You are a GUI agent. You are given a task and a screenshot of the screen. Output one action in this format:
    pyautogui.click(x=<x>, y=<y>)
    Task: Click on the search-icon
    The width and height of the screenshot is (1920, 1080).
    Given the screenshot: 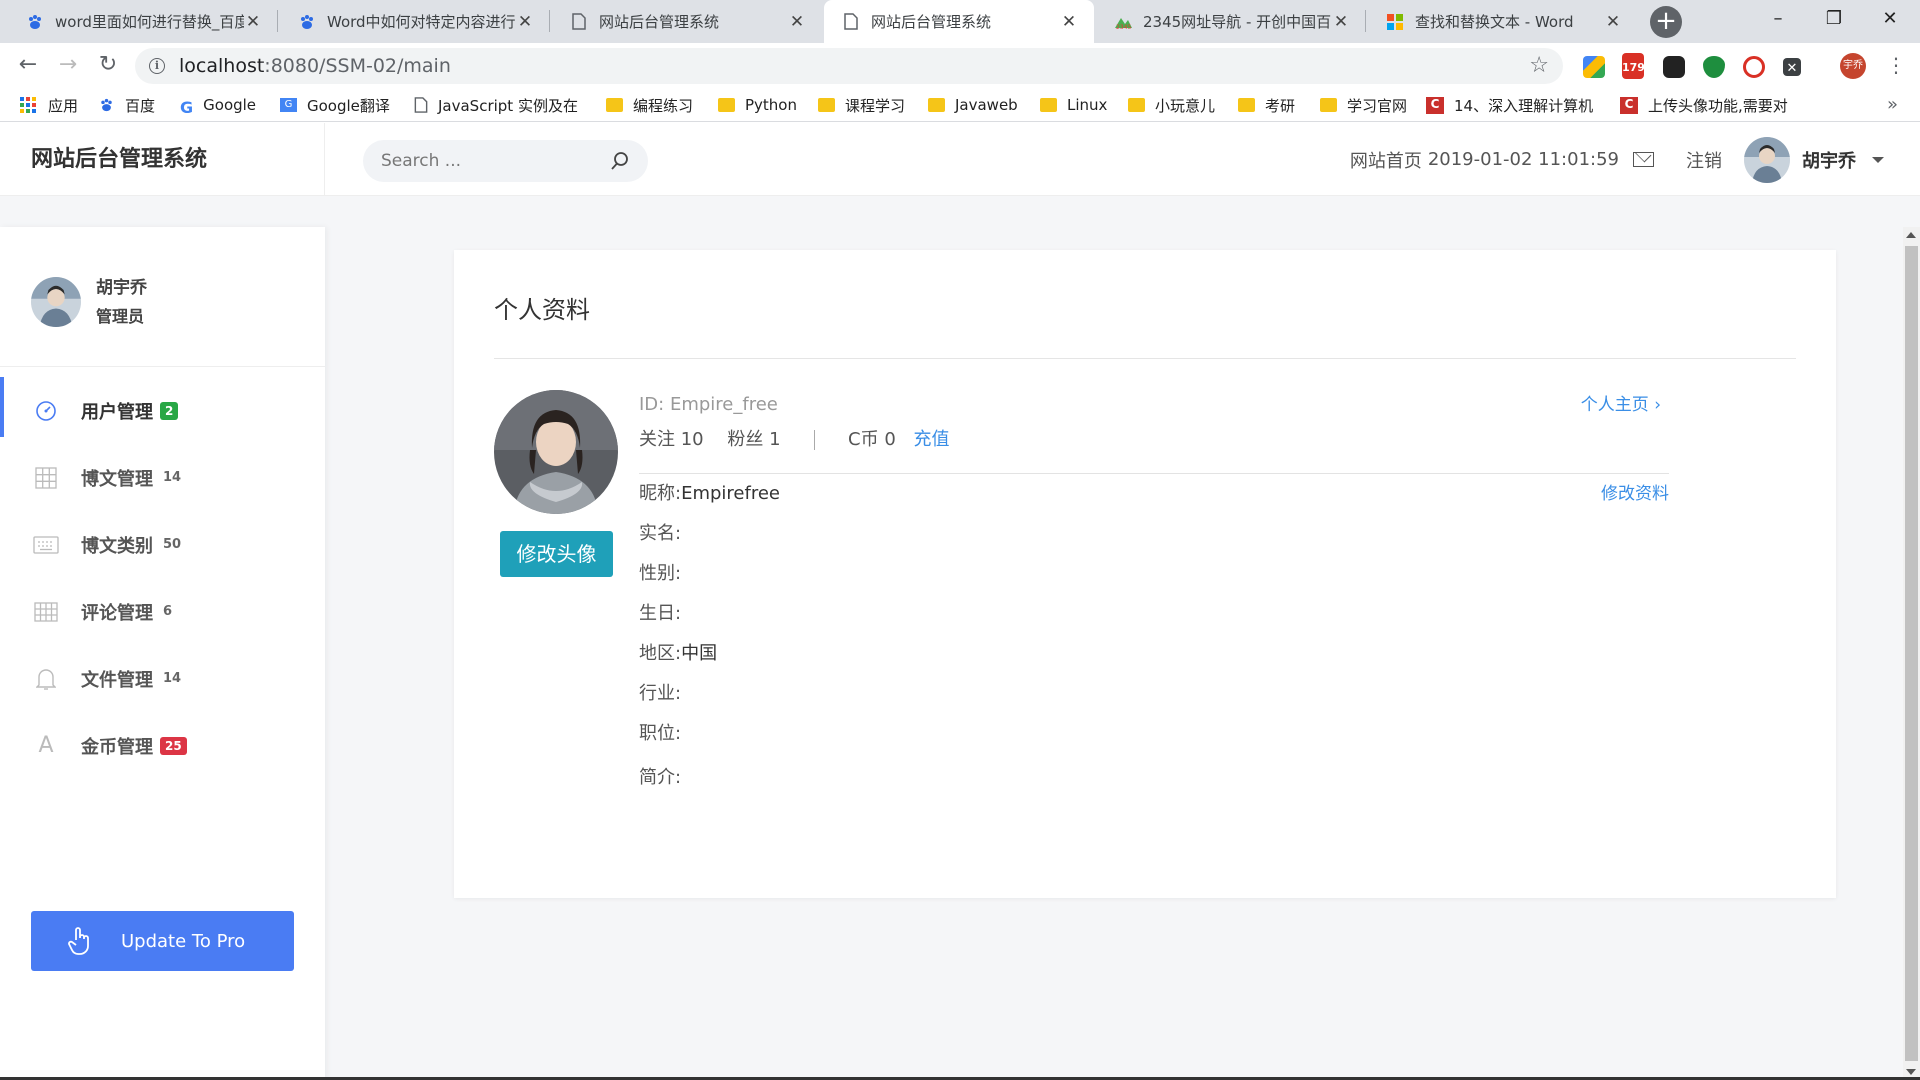 What is the action you would take?
    pyautogui.click(x=620, y=161)
    